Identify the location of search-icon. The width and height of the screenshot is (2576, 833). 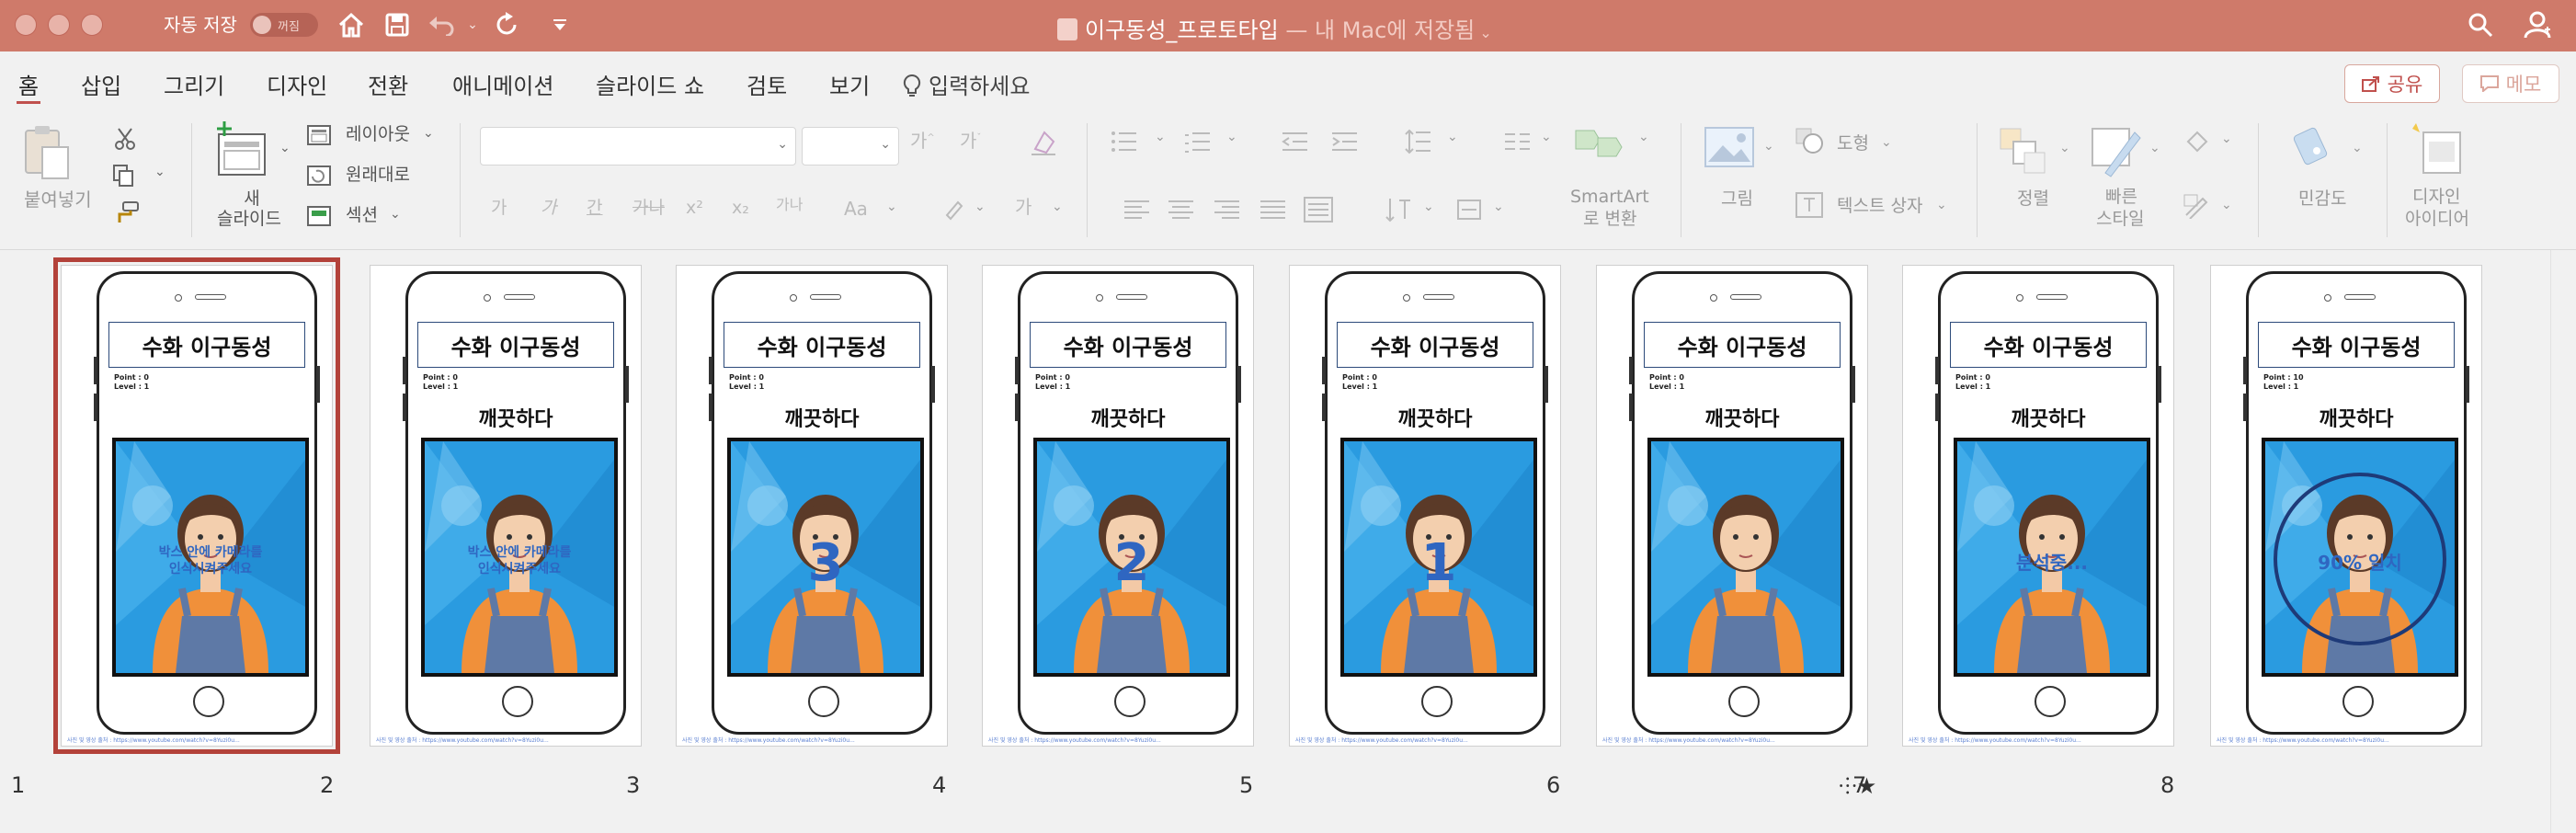
(2480, 25).